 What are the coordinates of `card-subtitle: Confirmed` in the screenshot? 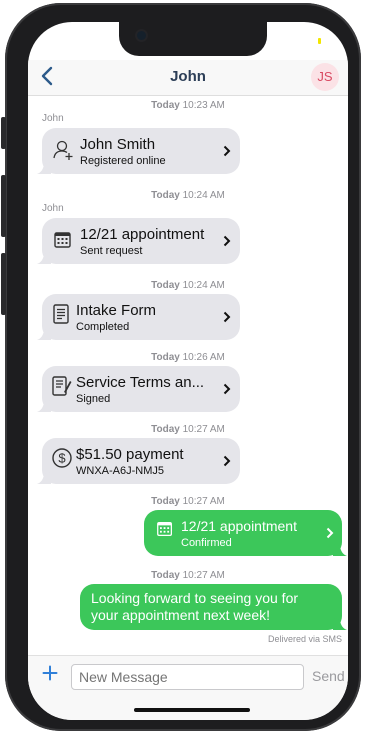 It's located at (206, 543).